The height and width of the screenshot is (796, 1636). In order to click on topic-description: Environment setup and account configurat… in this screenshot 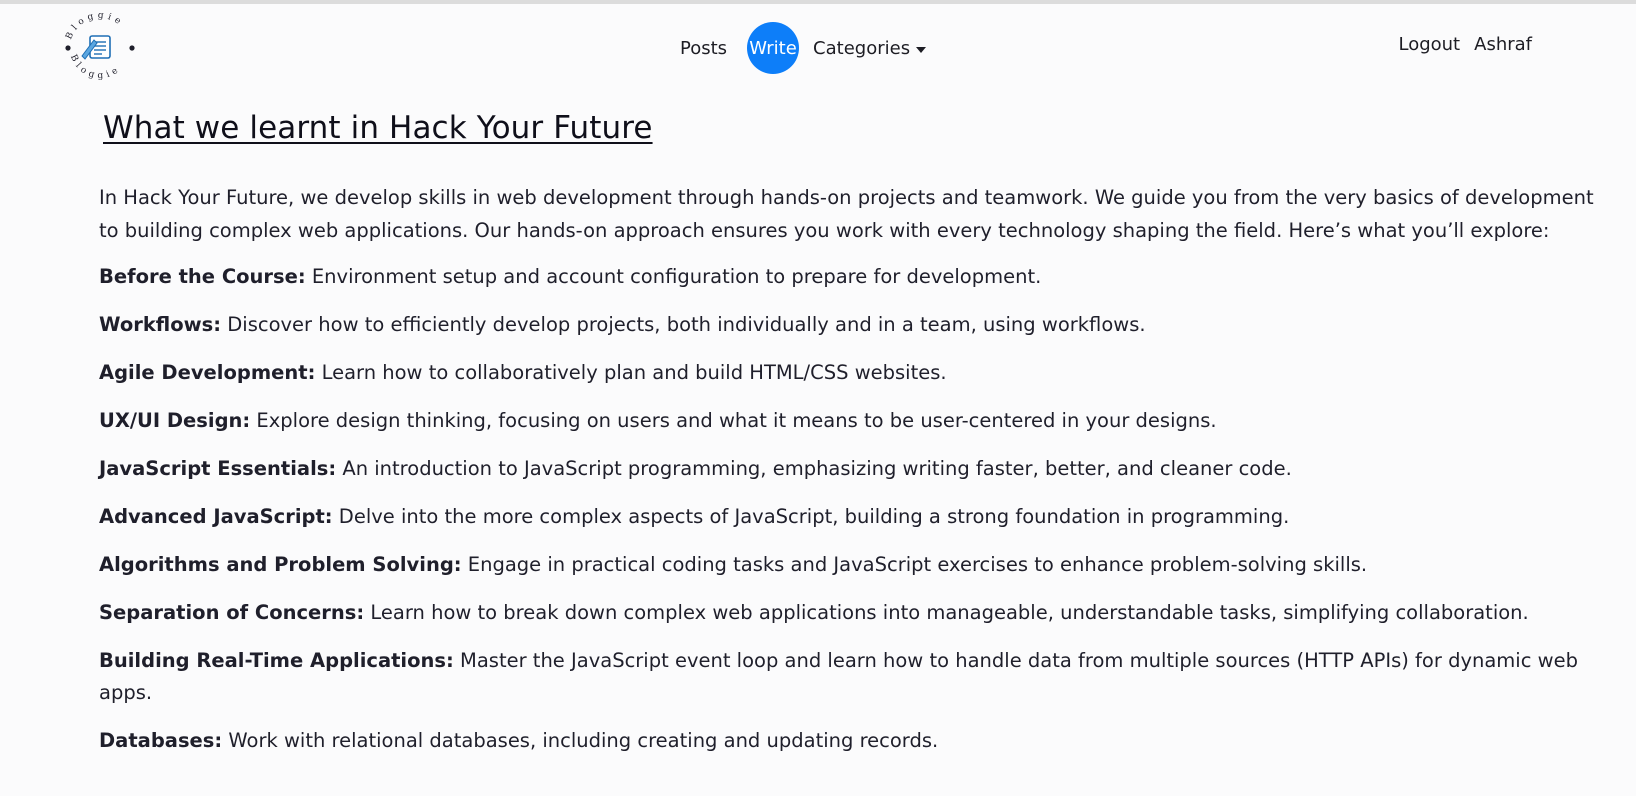, I will do `click(673, 276)`.